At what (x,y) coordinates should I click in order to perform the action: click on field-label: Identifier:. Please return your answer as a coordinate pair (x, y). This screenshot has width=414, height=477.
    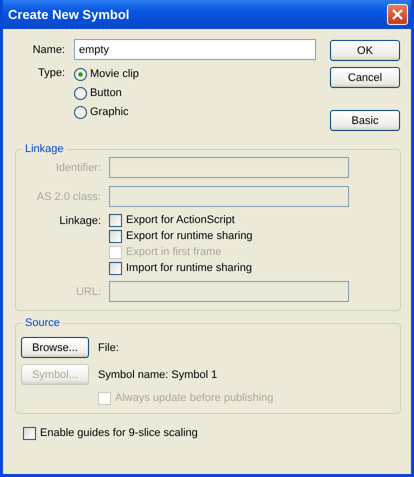
    Looking at the image, I should click on (78, 168).